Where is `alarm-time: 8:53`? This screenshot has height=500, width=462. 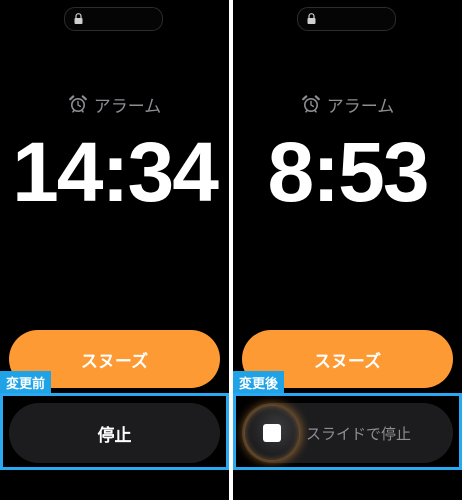 alarm-time: 8:53 is located at coordinates (348, 172).